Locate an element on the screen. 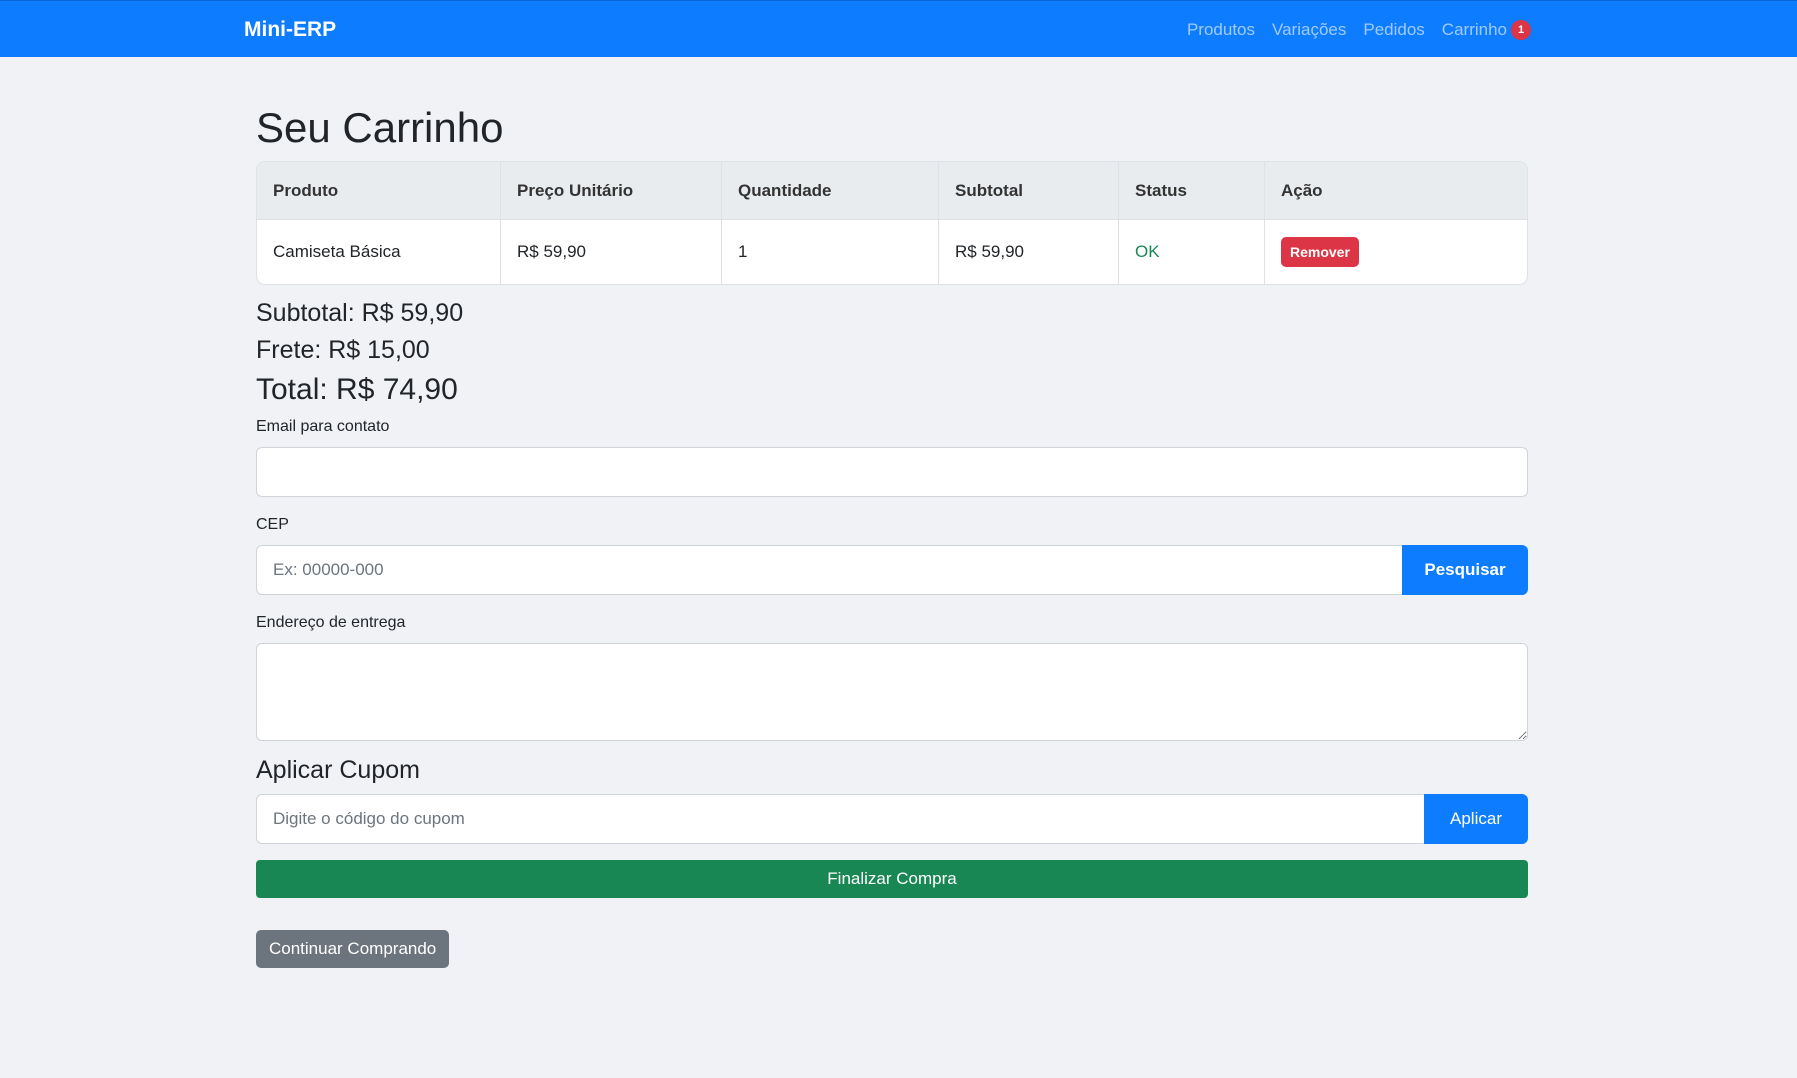 The height and width of the screenshot is (1078, 1797). page-title: Seu Carrinho is located at coordinates (380, 127).